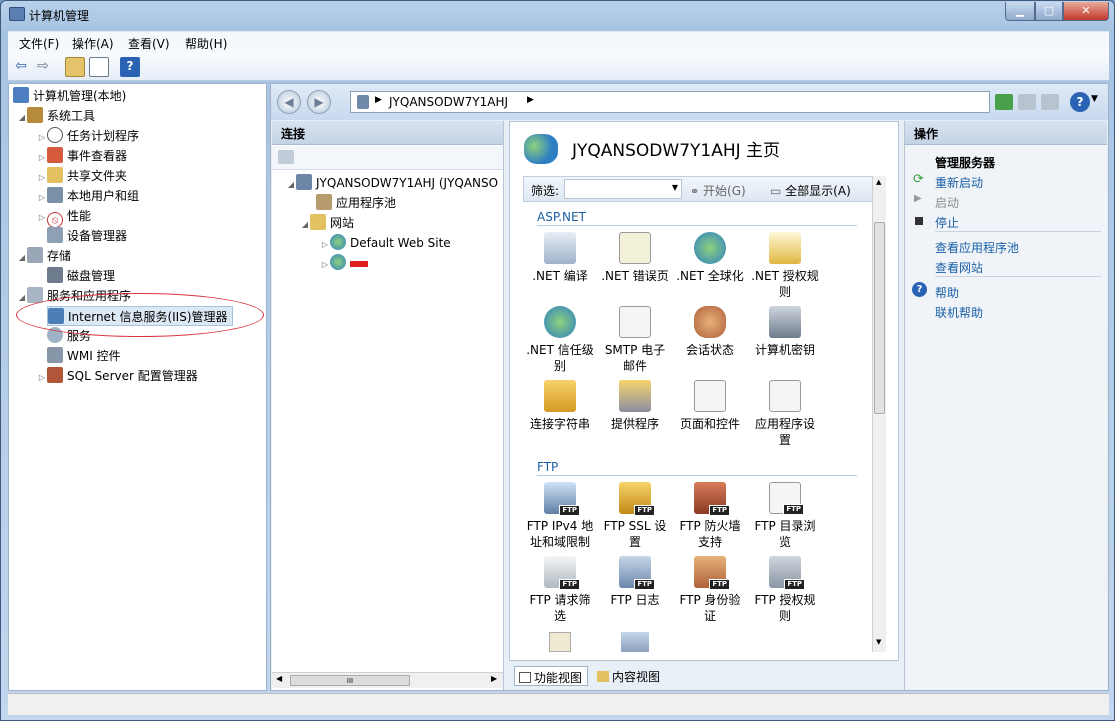  I want to click on feature-machine-key: 计算机密钥, so click(785, 332).